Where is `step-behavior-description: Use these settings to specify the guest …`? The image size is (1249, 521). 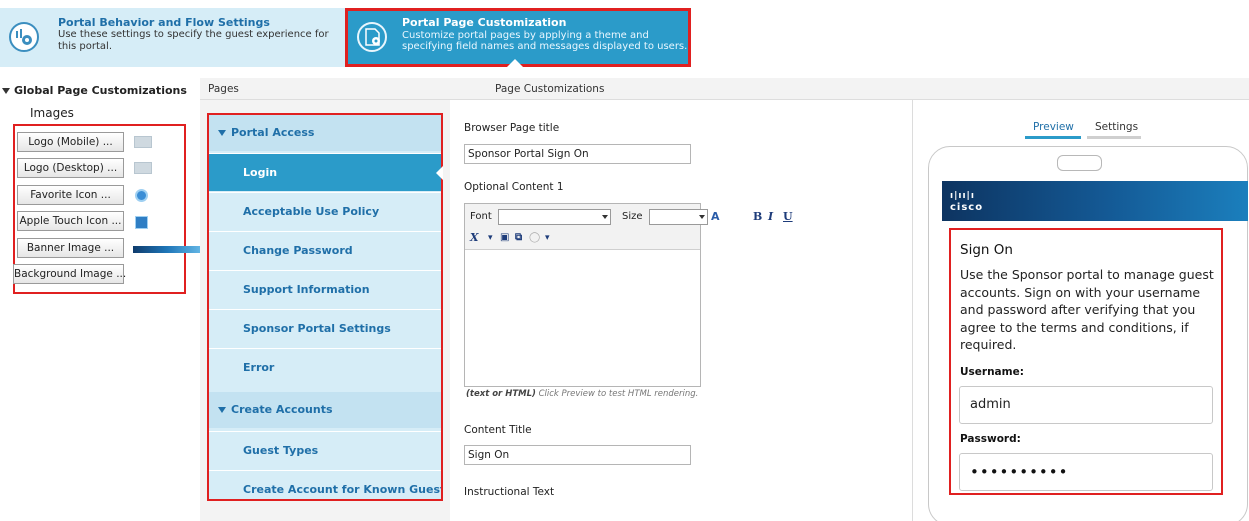 step-behavior-description: Use these settings to specify the guest … is located at coordinates (193, 40).